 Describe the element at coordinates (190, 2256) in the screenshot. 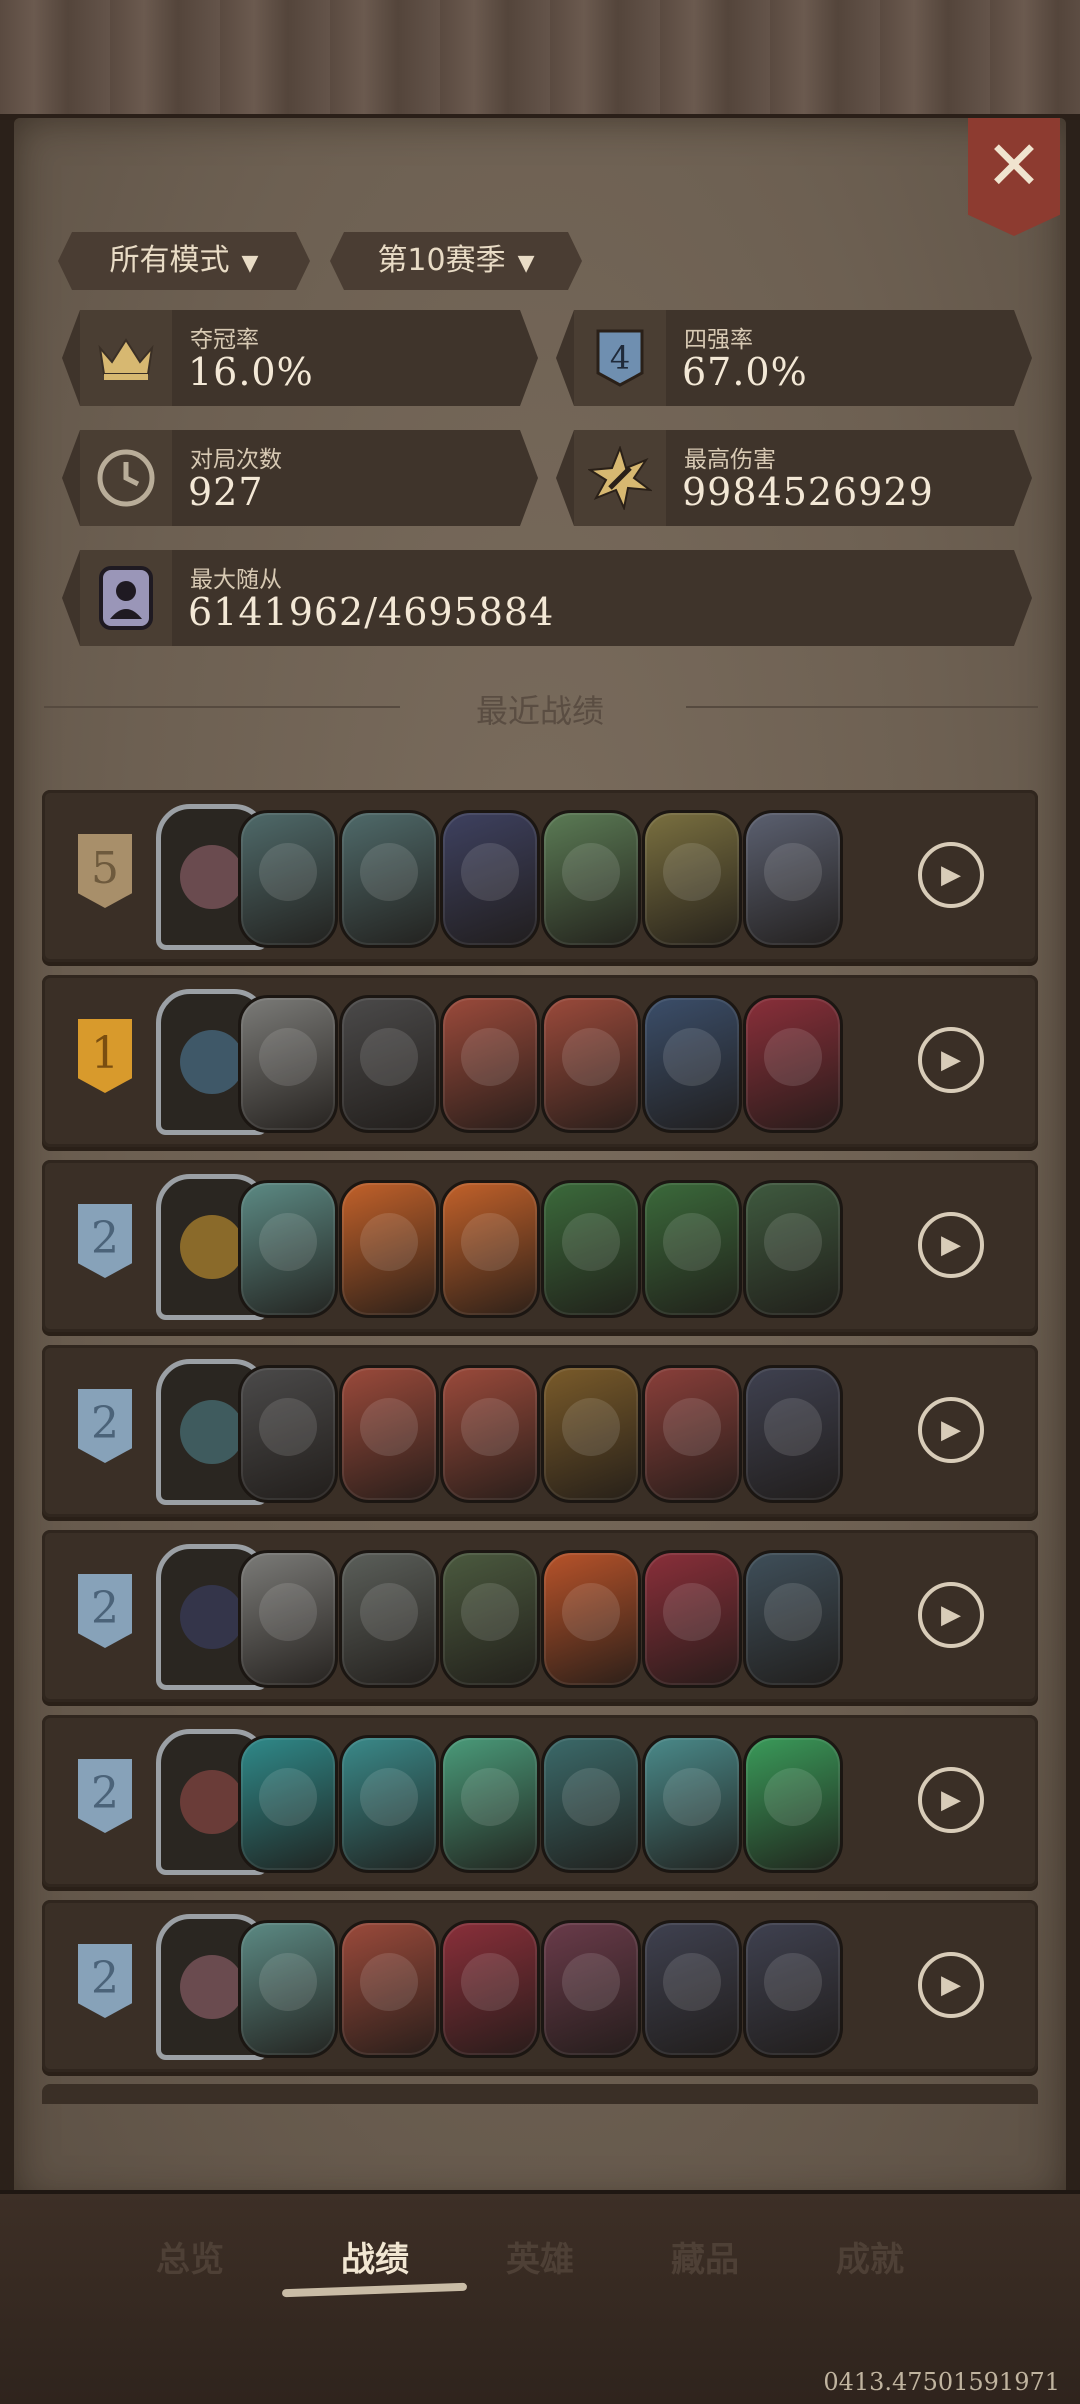

I see `tab-overview: 总览` at that location.